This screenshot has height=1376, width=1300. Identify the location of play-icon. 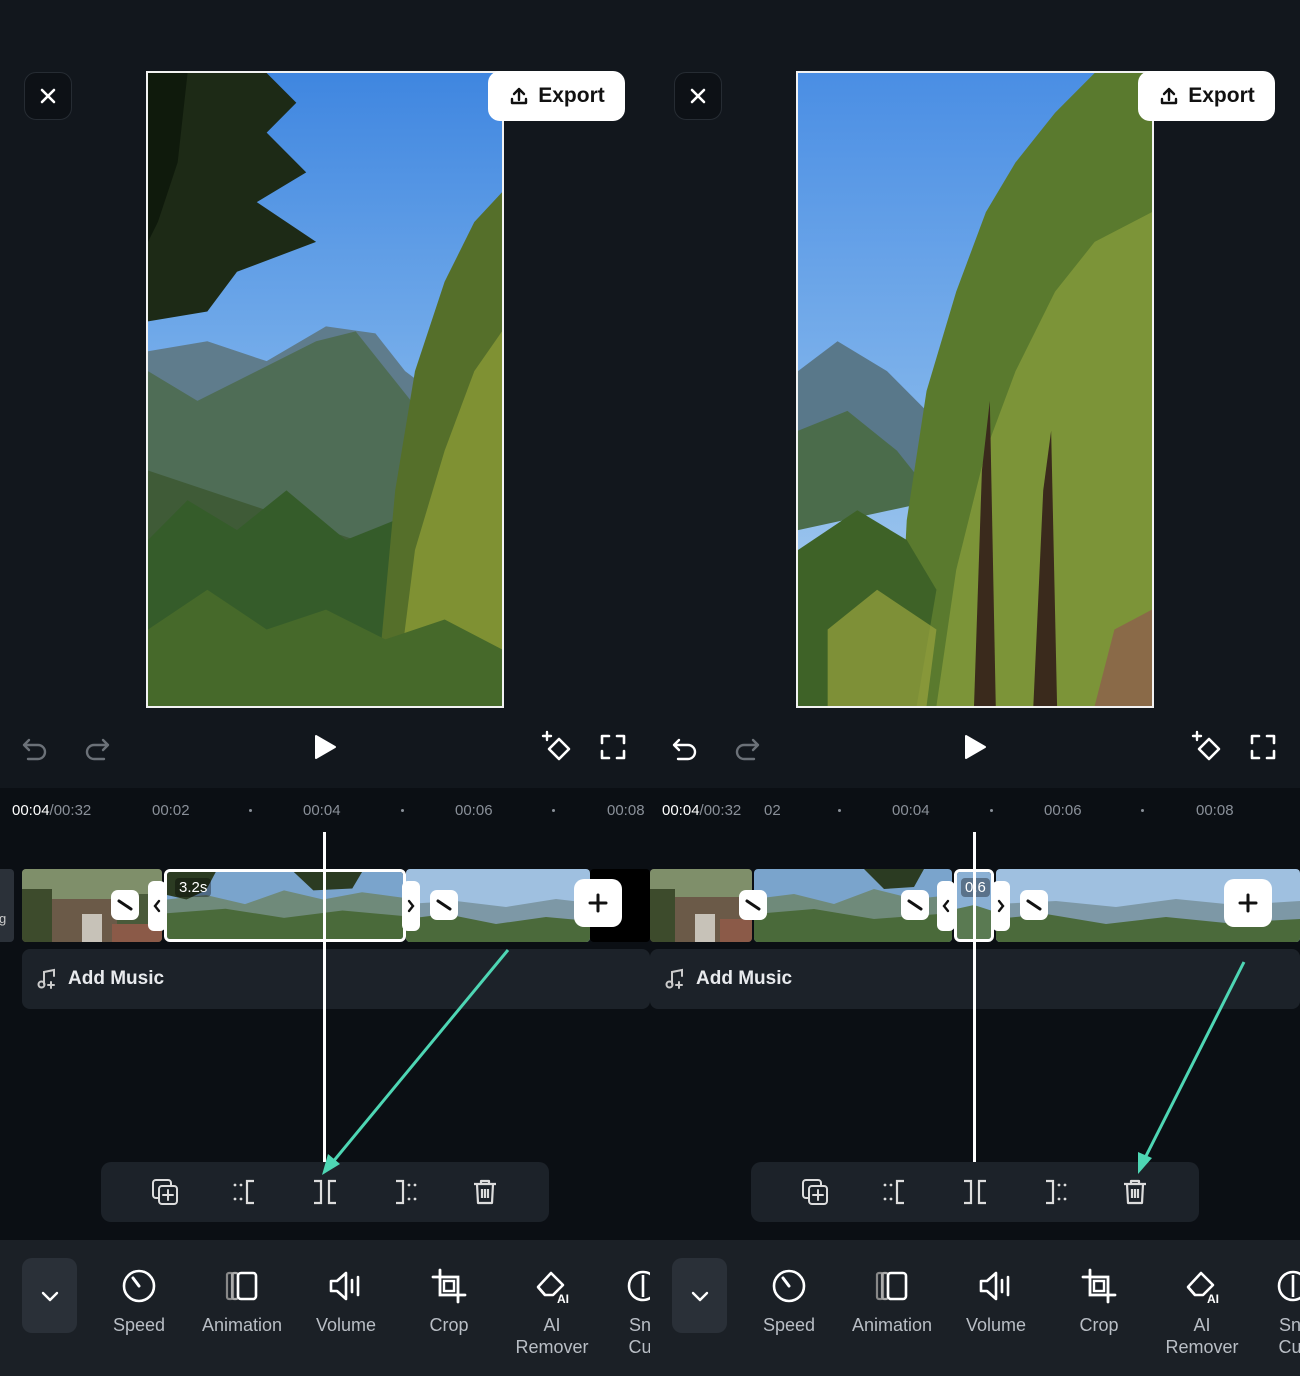
(325, 747).